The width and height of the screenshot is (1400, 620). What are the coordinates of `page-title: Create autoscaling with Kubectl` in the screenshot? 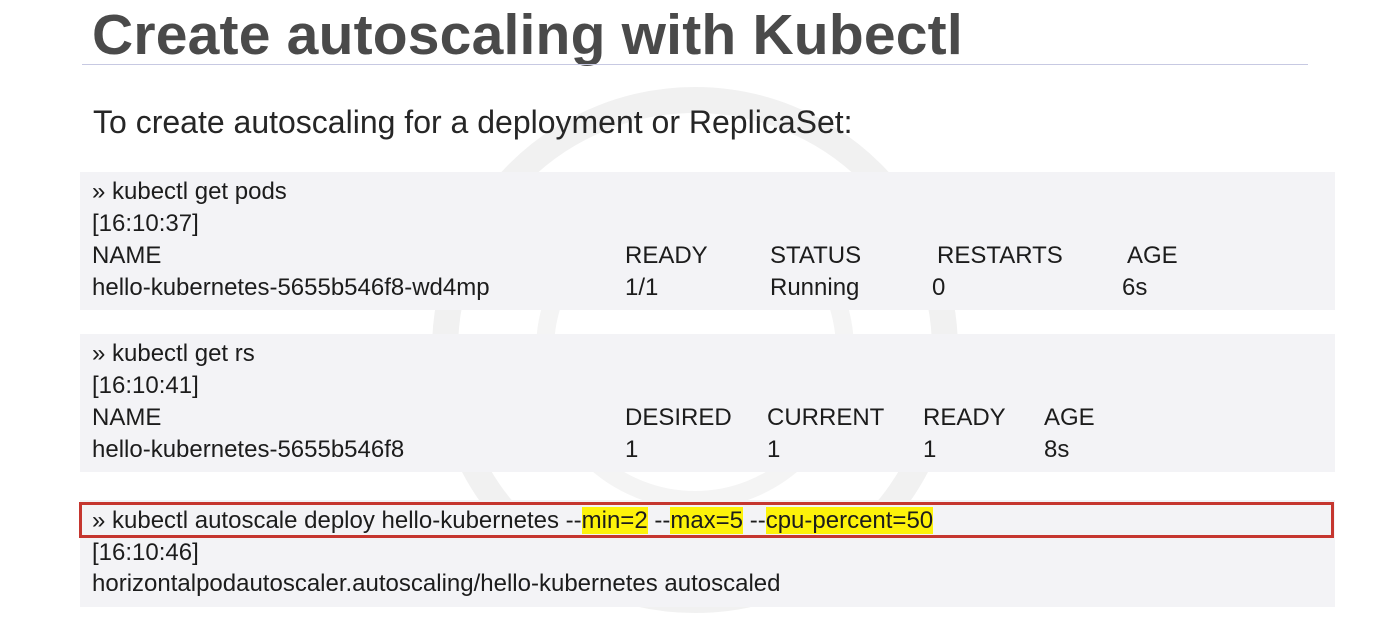 It's located at (527, 35).